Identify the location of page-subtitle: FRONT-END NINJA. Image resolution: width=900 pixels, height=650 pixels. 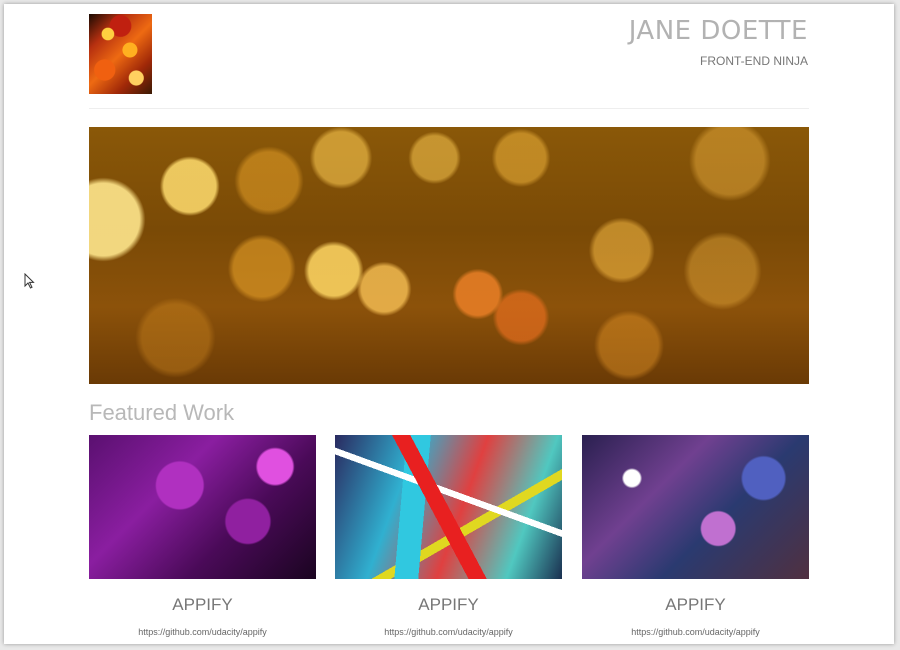
(754, 61).